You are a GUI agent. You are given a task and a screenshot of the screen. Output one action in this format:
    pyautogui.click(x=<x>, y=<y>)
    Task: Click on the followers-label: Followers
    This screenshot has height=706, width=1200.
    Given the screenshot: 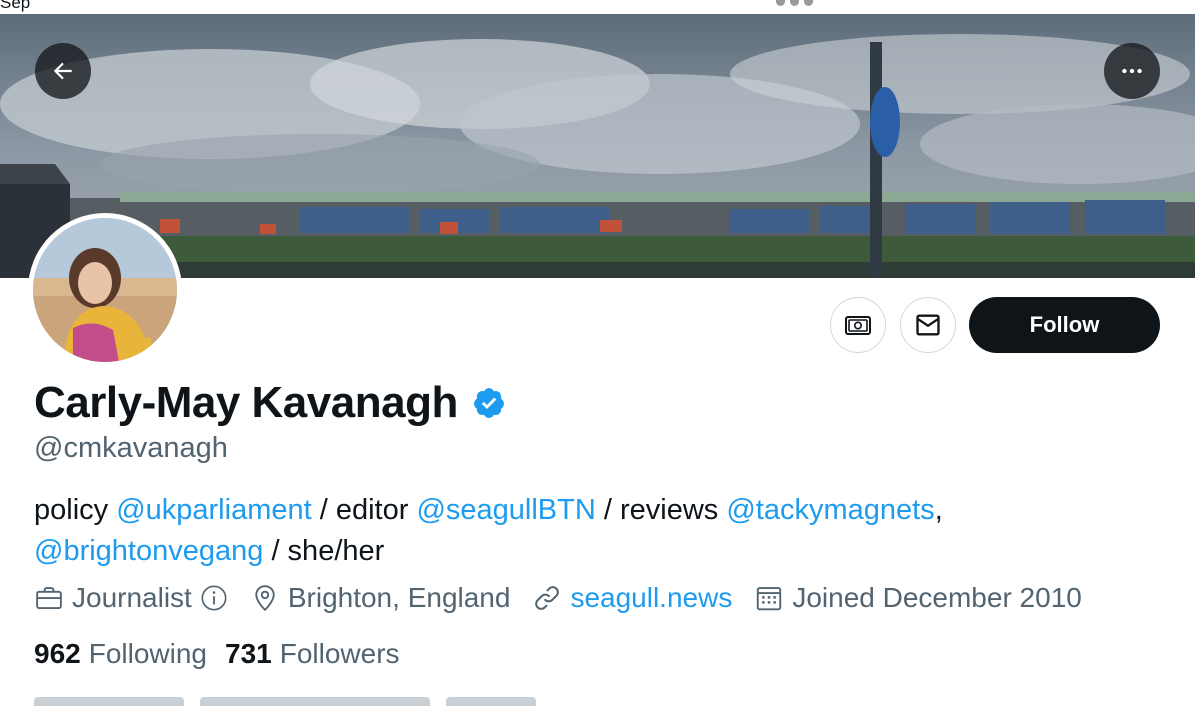 What is the action you would take?
    pyautogui.click(x=339, y=653)
    